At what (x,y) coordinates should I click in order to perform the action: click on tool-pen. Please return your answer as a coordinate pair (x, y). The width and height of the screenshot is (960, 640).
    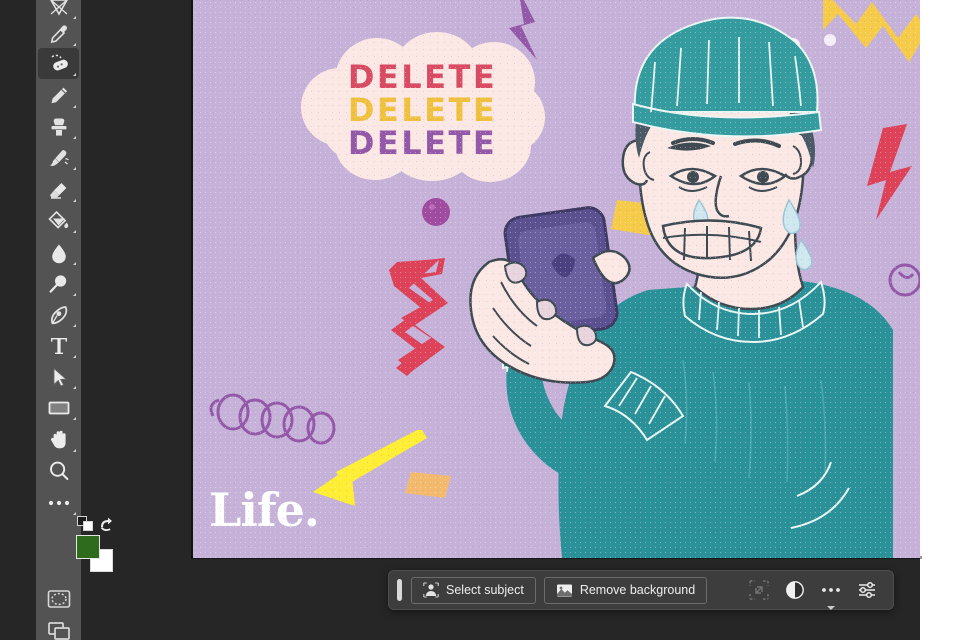
    Looking at the image, I should click on (58, 314).